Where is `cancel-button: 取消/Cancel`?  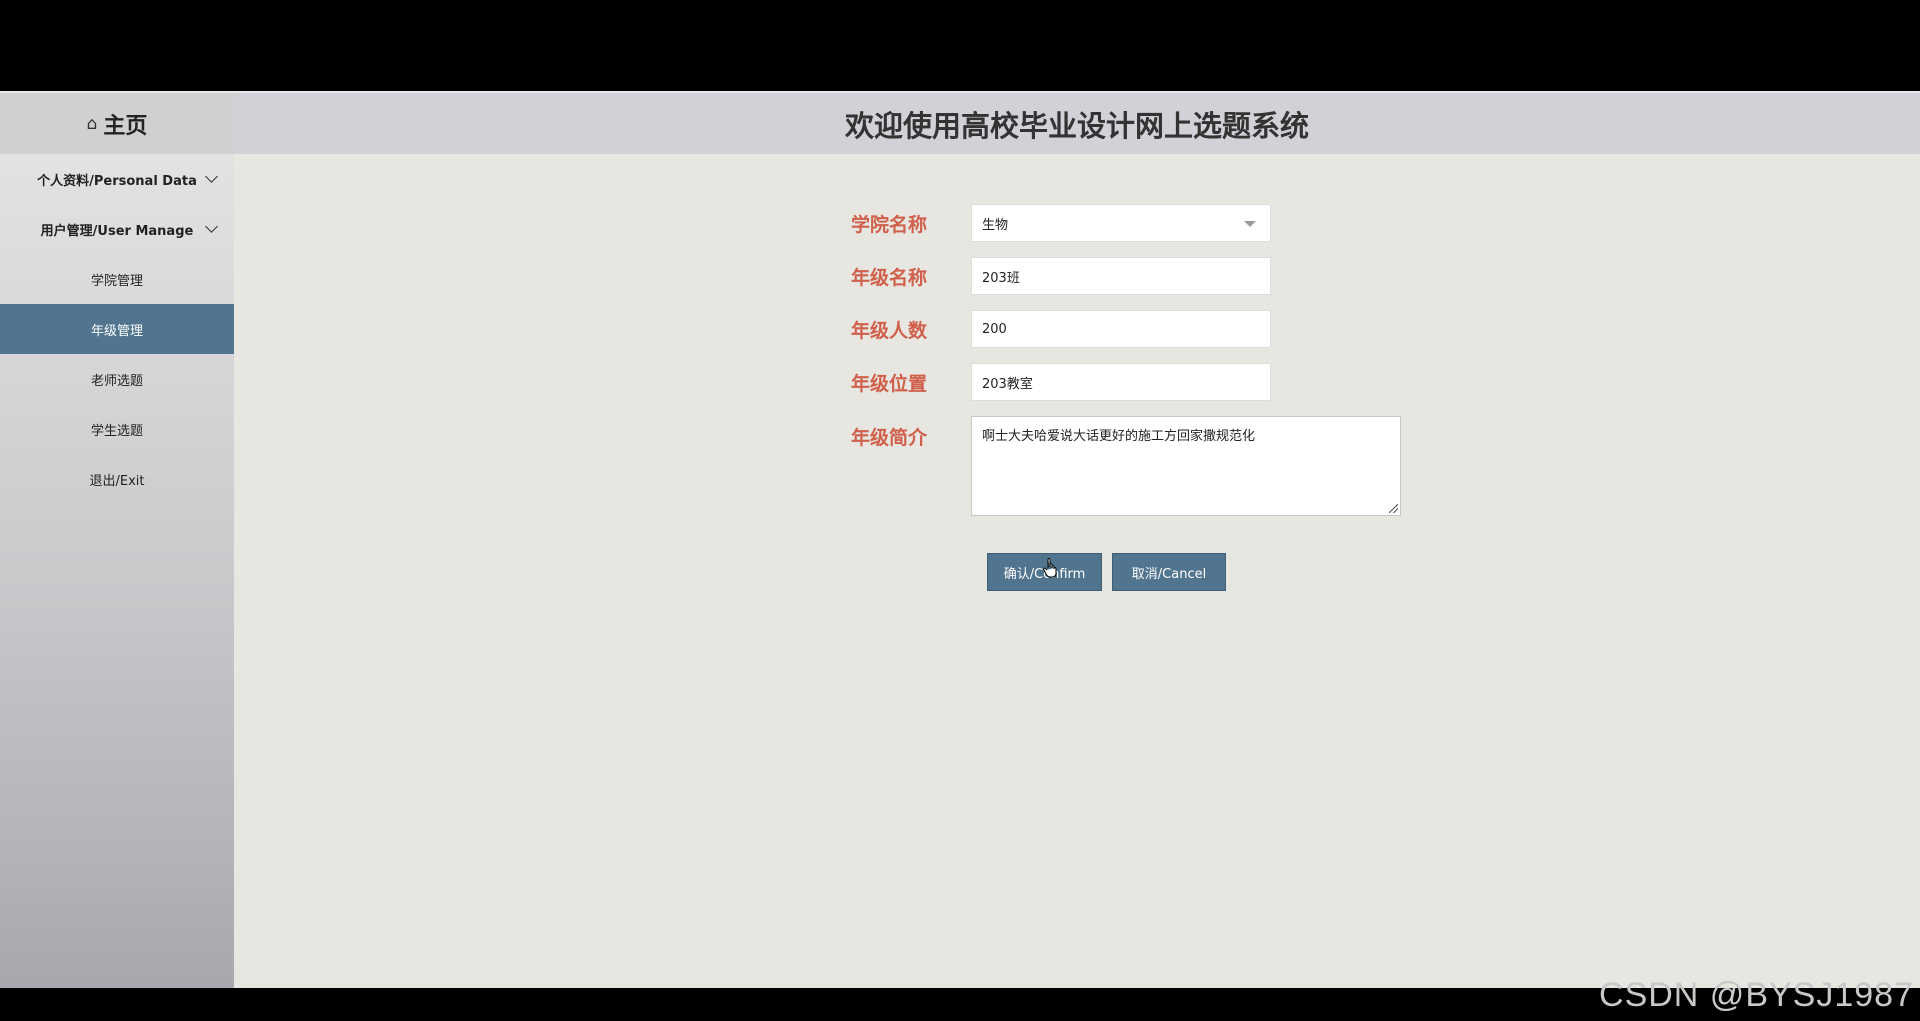
cancel-button: 取消/Cancel is located at coordinates (1169, 572).